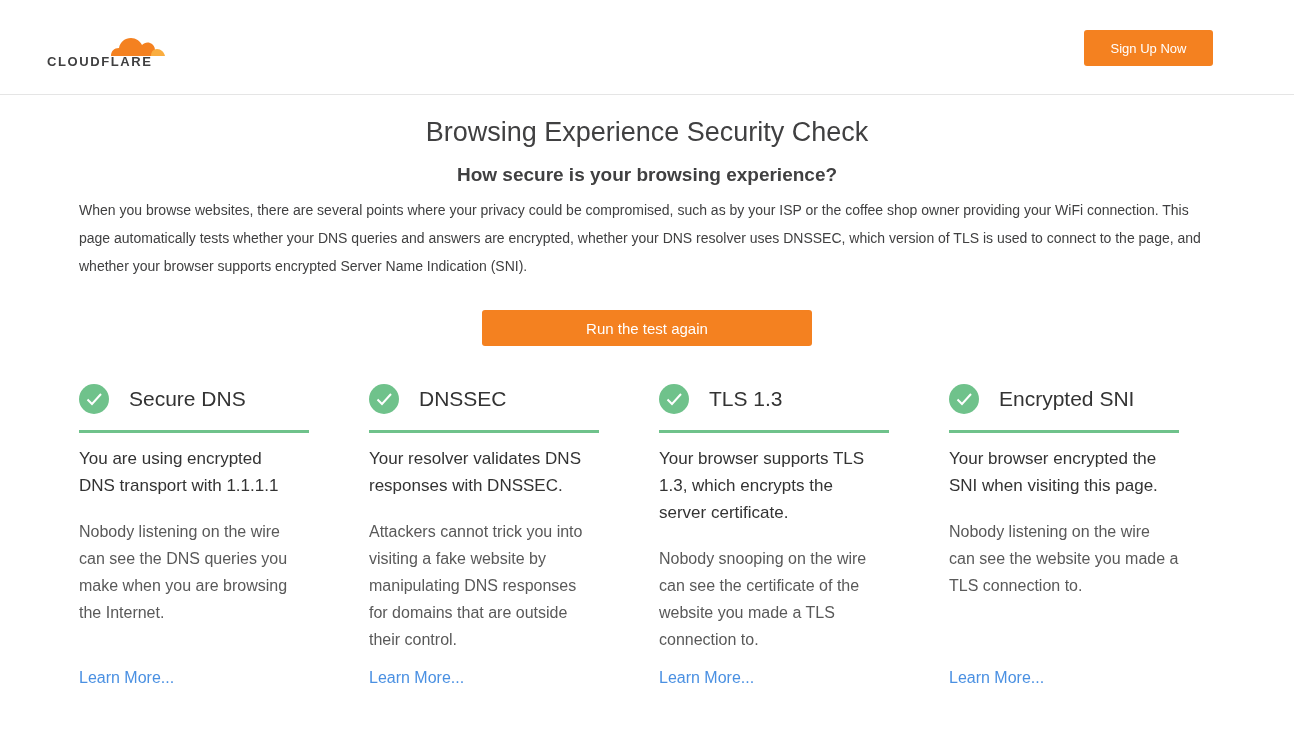  Describe the element at coordinates (475, 472) in the screenshot. I see `check-result: Your resolver validates DNS responses with DNSSEC.` at that location.